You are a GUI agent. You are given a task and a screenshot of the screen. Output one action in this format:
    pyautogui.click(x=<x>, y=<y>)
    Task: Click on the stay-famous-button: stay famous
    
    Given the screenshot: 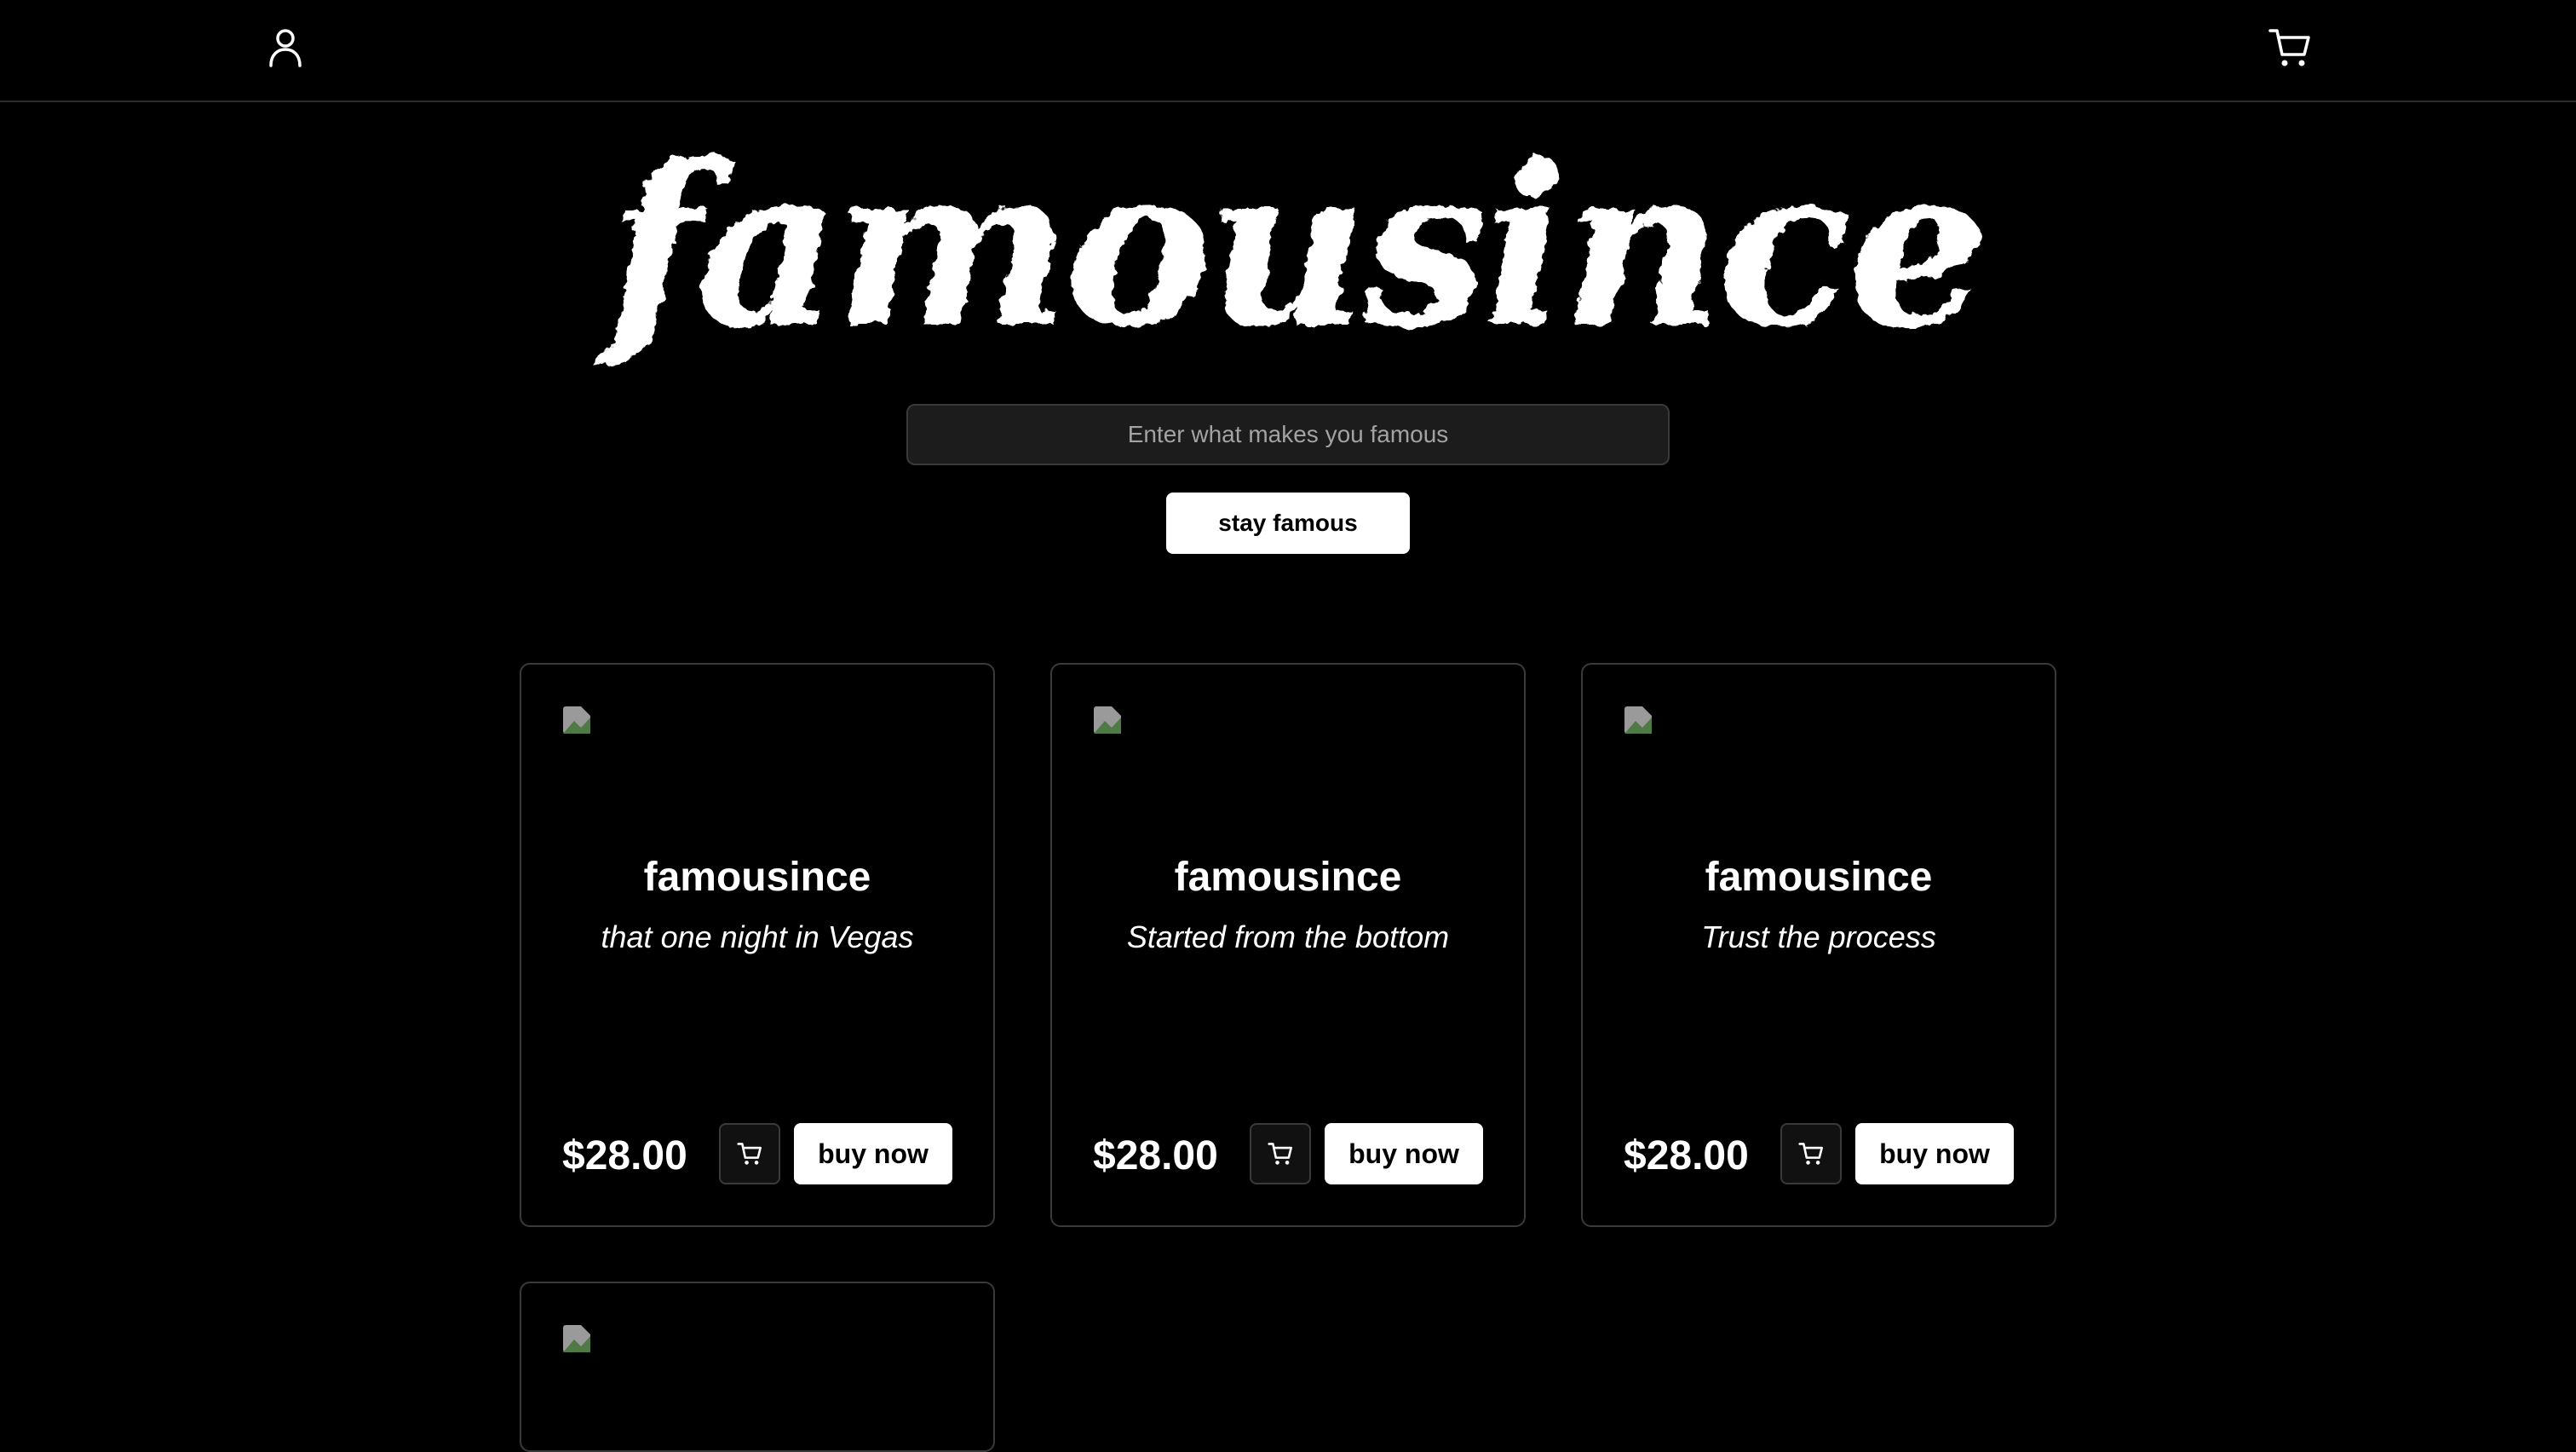 What is the action you would take?
    pyautogui.click(x=1288, y=523)
    